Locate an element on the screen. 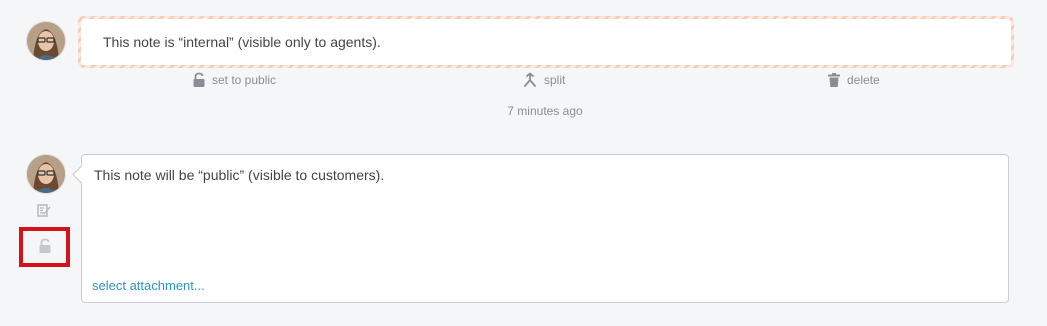 The height and width of the screenshot is (326, 1047). split-label: split is located at coordinates (555, 80).